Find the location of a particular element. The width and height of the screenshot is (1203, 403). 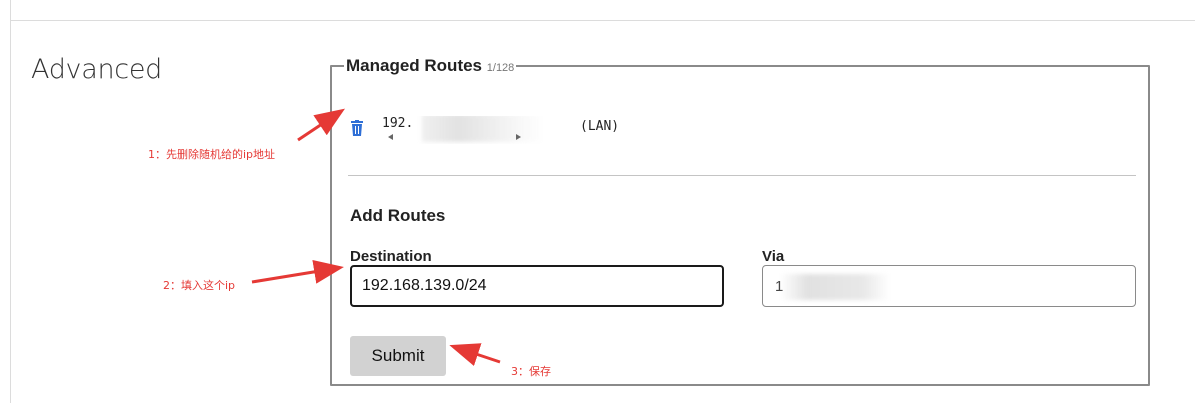

managed-routes-title: Managed Routes is located at coordinates (414, 65).